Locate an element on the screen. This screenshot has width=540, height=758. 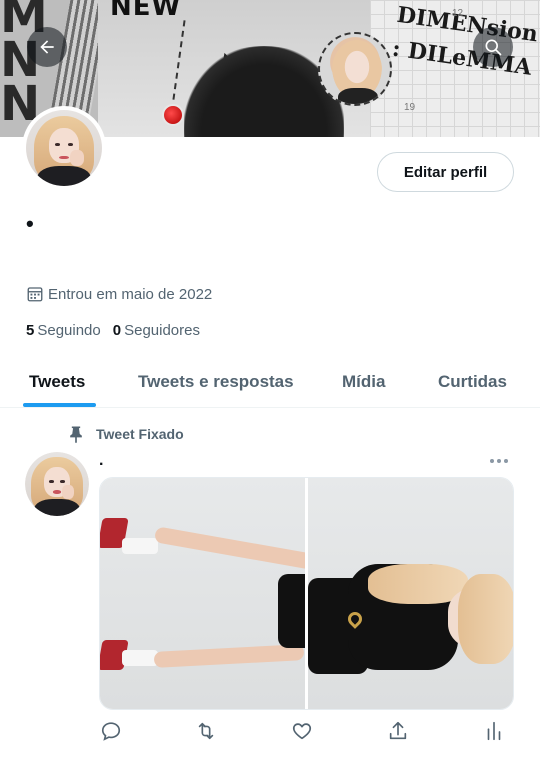
heart-icon is located at coordinates (302, 731).